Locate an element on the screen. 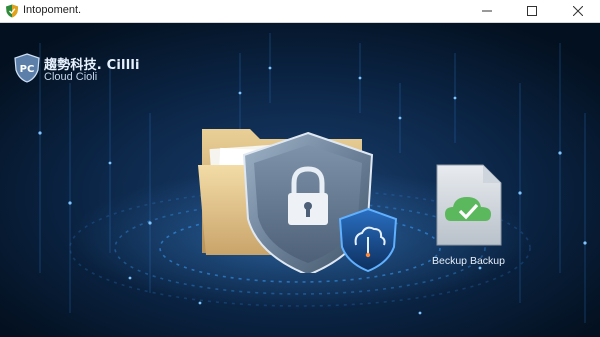 This screenshot has height=337, width=600. backup-item: Beckup Backup is located at coordinates (472, 218).